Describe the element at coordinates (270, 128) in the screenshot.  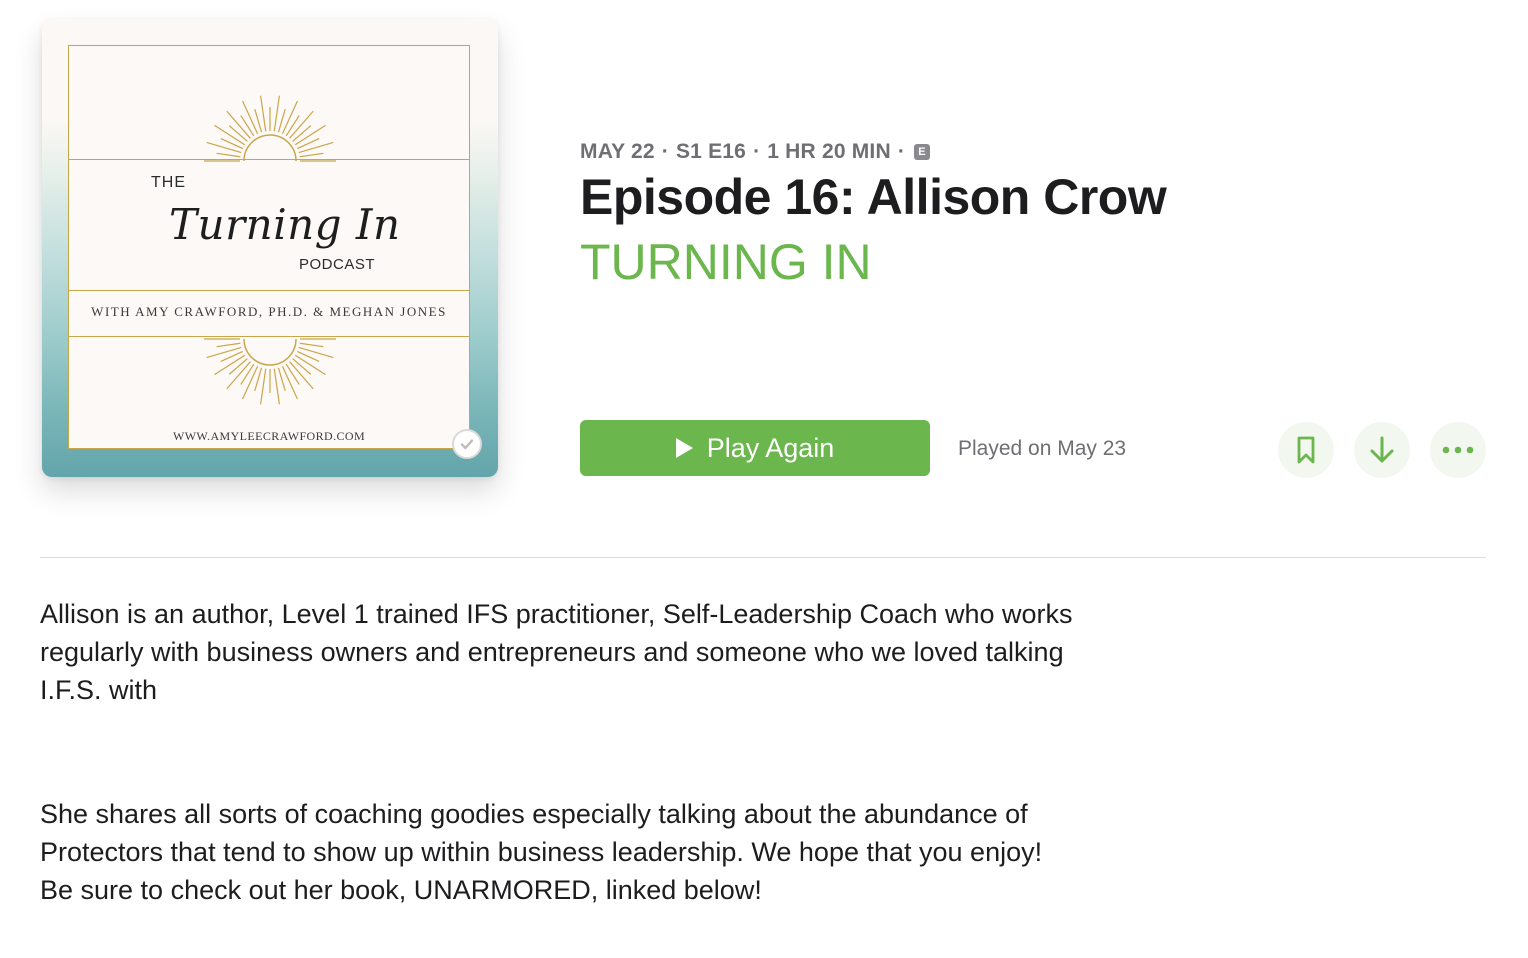
I see `sunburst-top-icon` at that location.